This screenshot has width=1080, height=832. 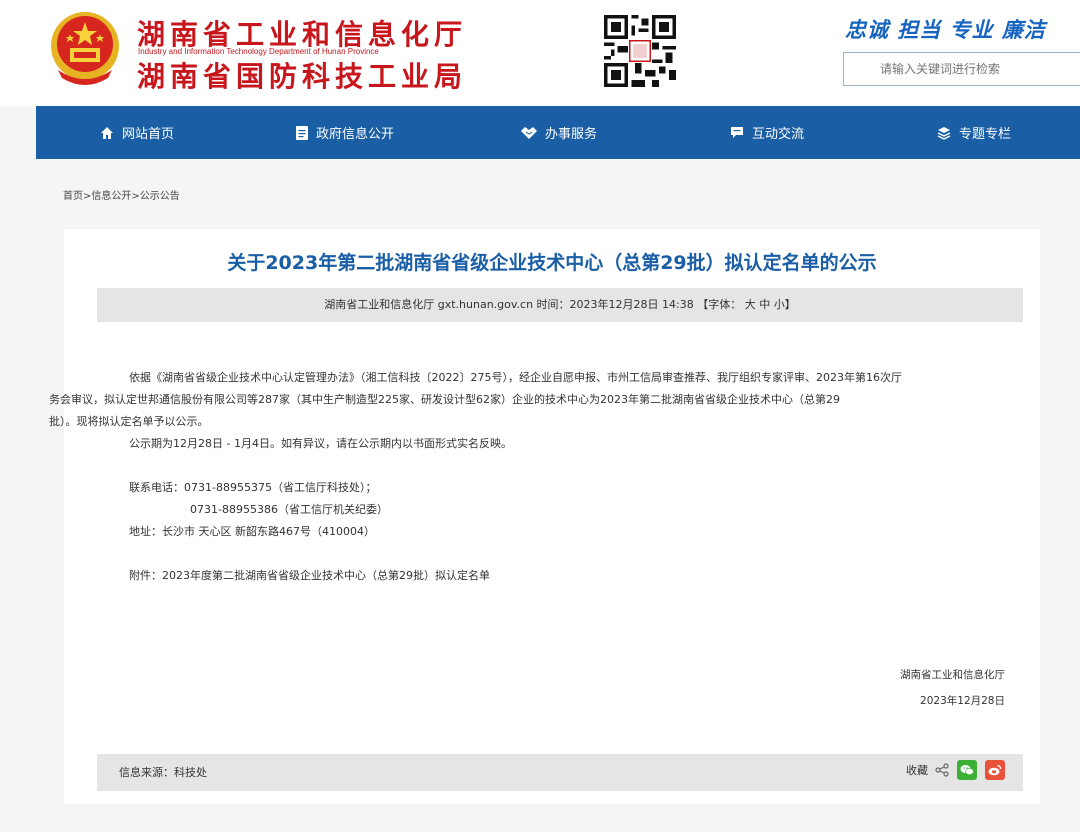 I want to click on main-nav: 网站首页 政府信息公开 办事服务 互动交流 专题专栏, so click(x=558, y=132).